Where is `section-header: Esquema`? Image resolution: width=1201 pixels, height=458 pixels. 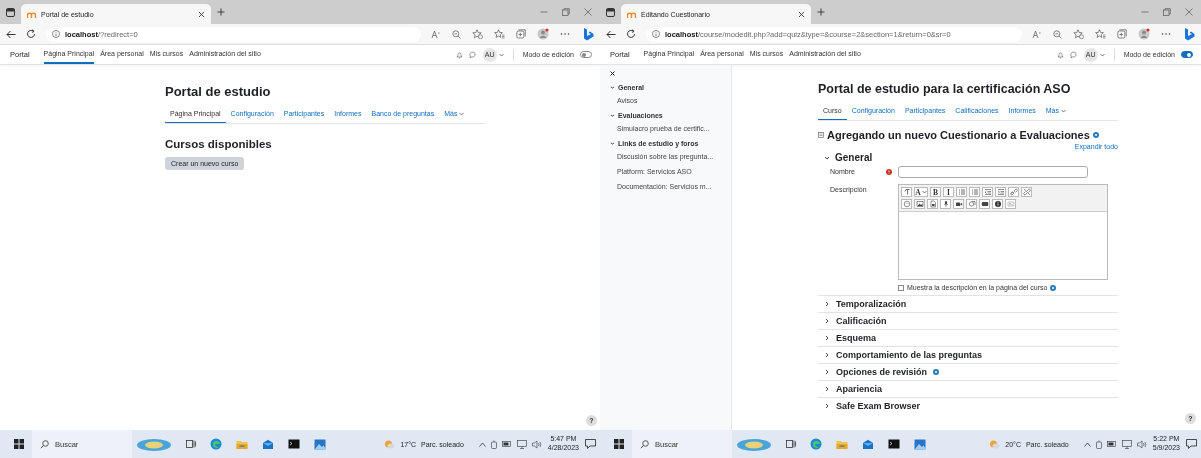
section-header: Esquema is located at coordinates (968, 337).